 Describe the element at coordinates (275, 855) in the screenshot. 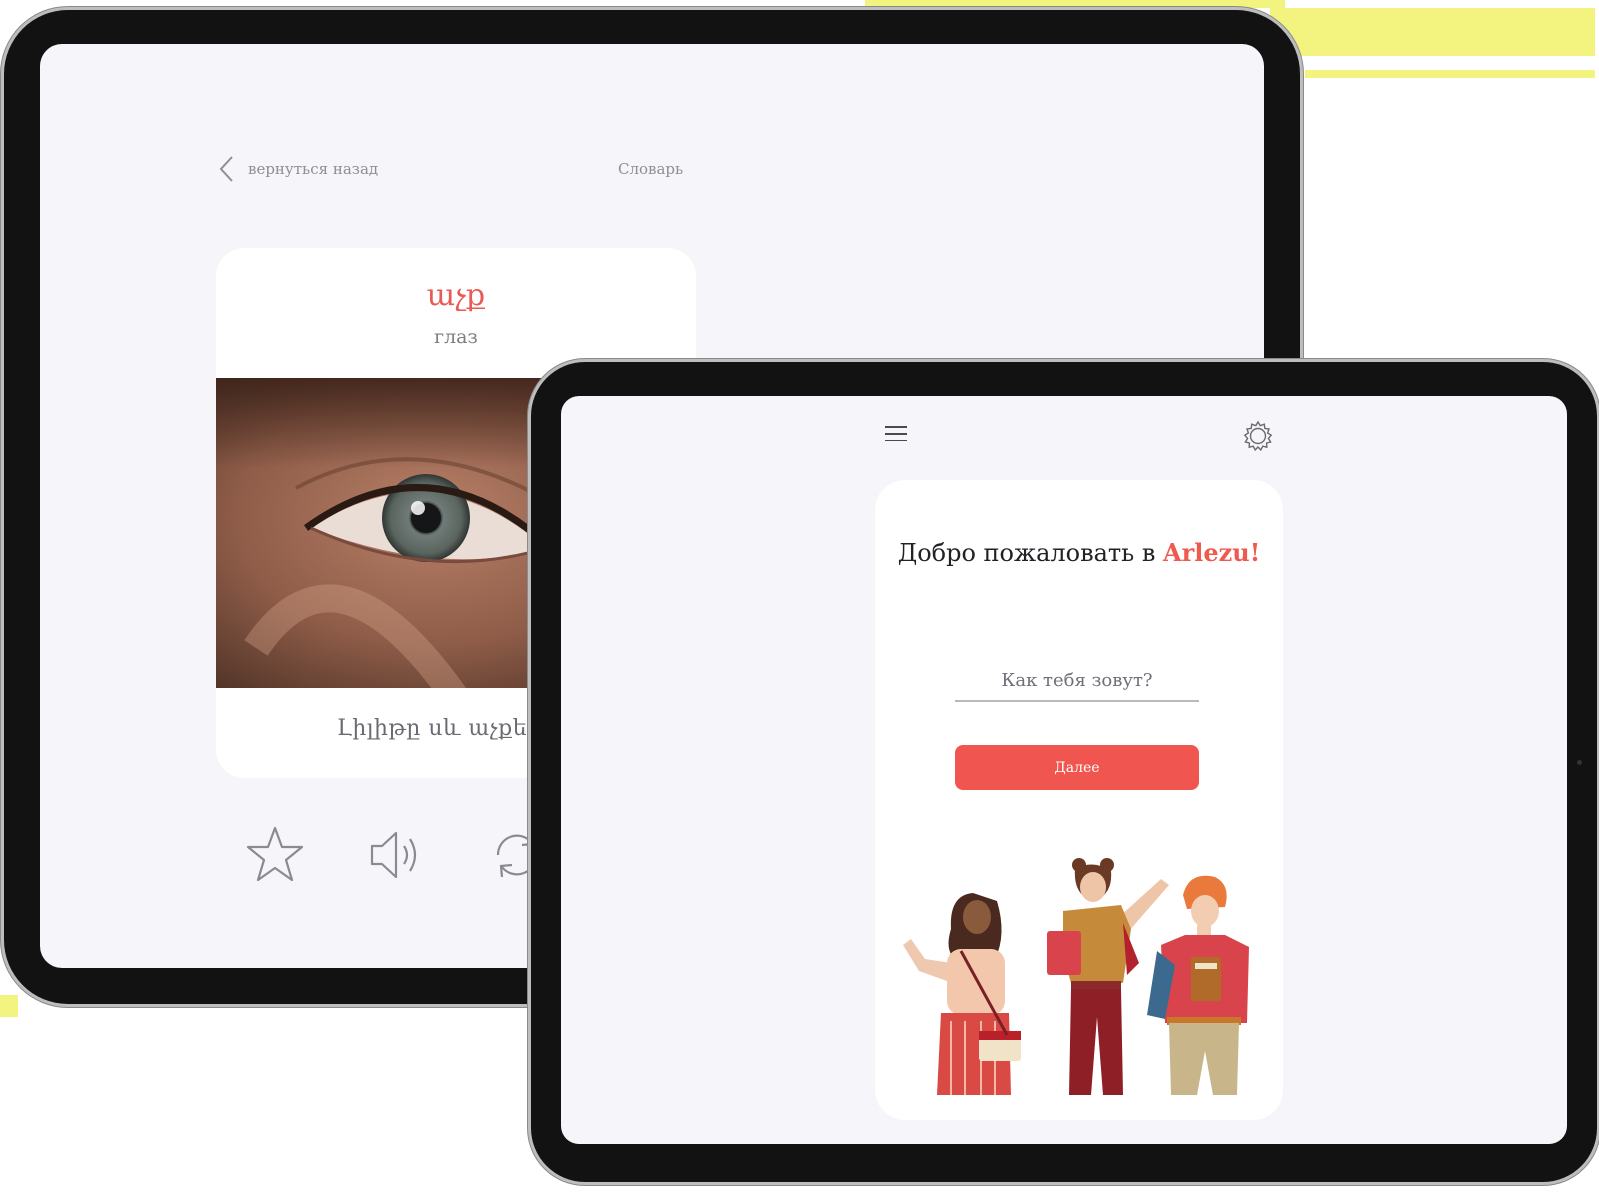

I see `star-icon` at that location.